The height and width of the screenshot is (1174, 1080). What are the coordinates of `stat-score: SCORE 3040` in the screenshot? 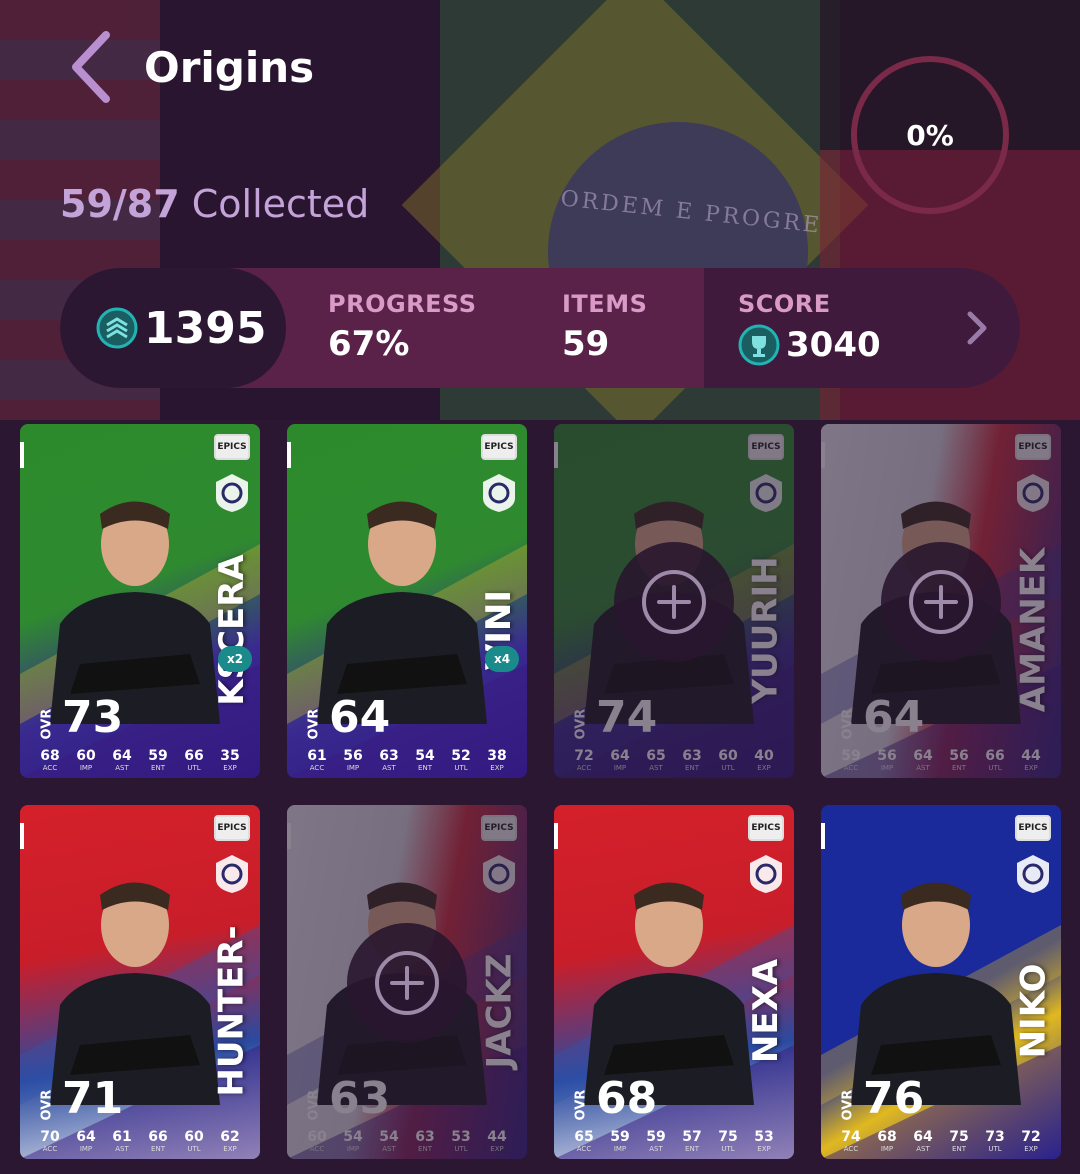 It's located at (809, 328).